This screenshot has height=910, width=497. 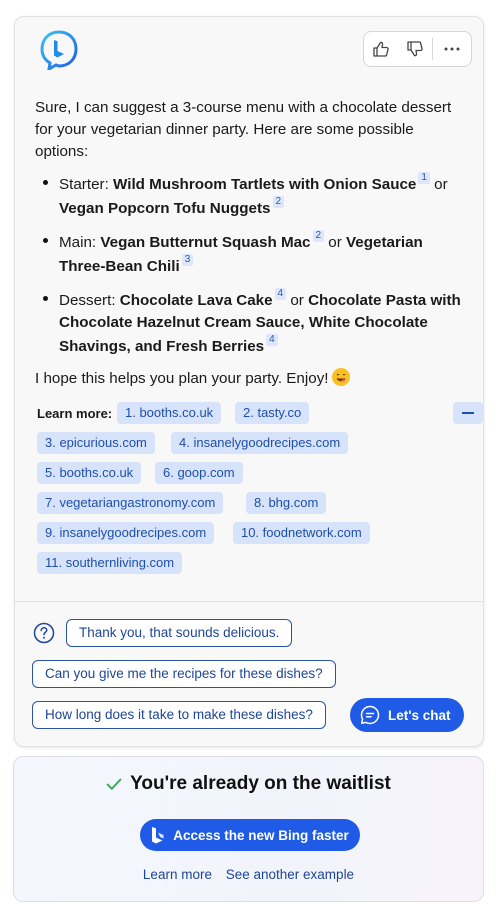 What do you see at coordinates (286, 503) in the screenshot?
I see `source-chip: 8. bhg.com` at bounding box center [286, 503].